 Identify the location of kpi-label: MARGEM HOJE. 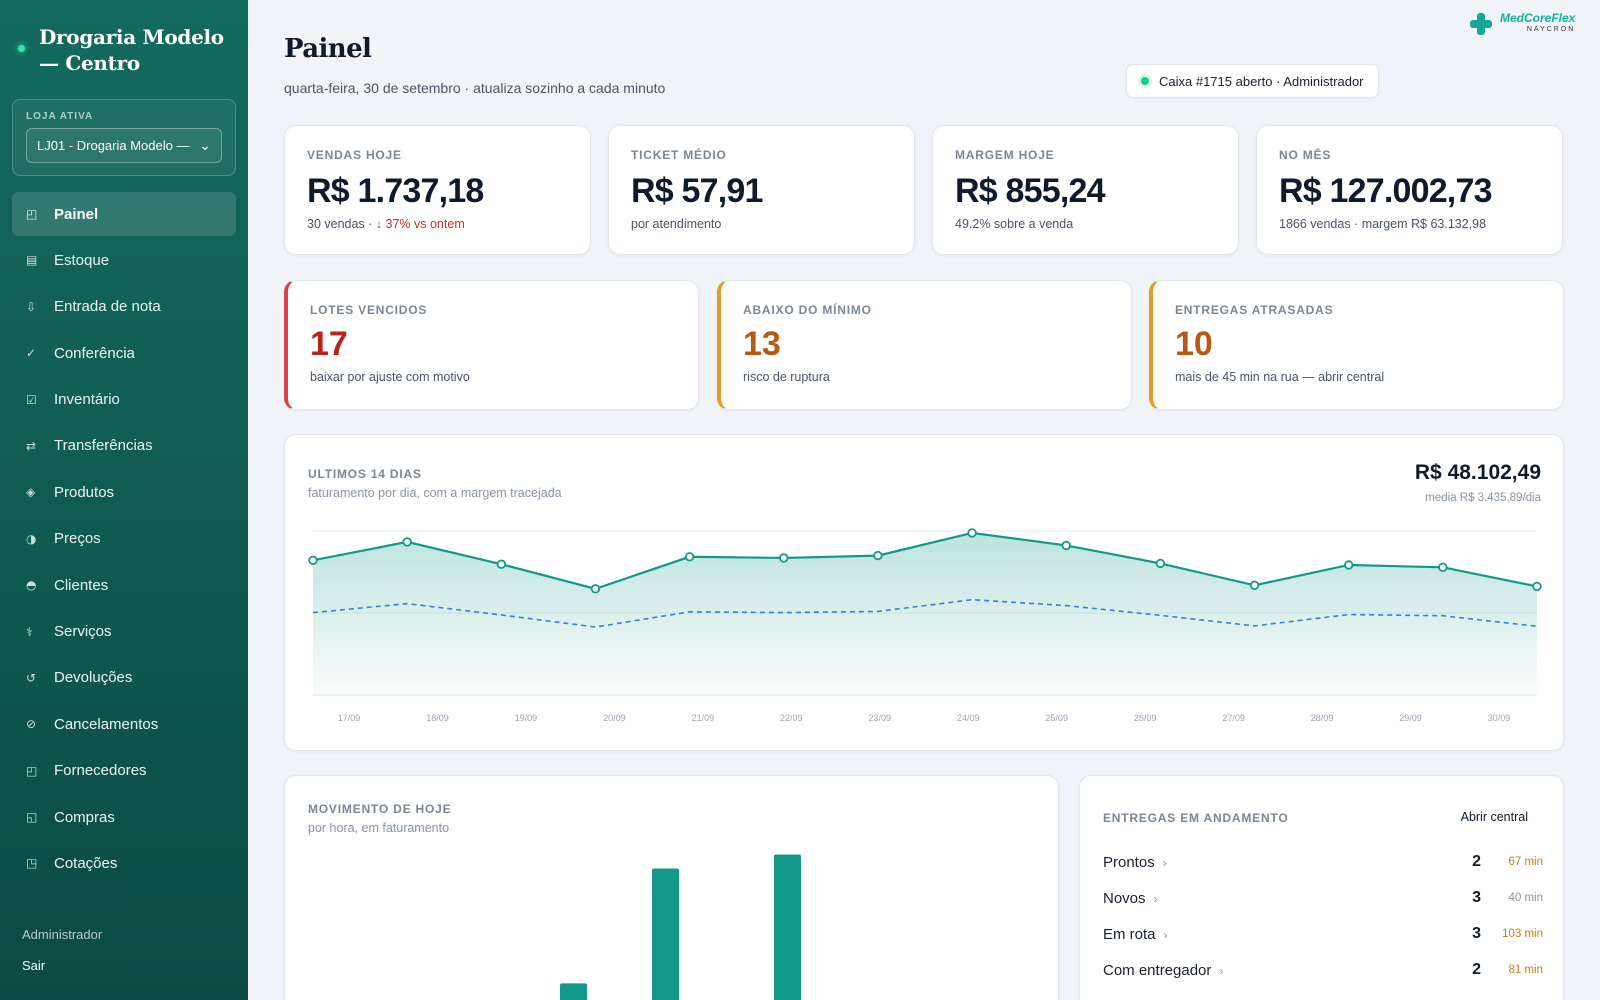
(1005, 155).